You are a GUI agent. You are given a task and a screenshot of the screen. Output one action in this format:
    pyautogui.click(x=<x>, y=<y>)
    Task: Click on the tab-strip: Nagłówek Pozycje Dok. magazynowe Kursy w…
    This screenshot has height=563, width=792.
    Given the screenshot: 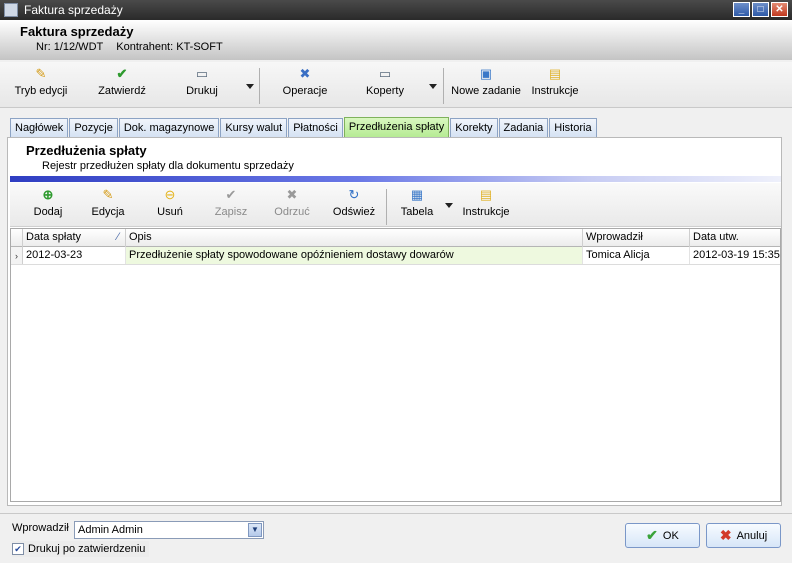 What is the action you would take?
    pyautogui.click(x=304, y=127)
    